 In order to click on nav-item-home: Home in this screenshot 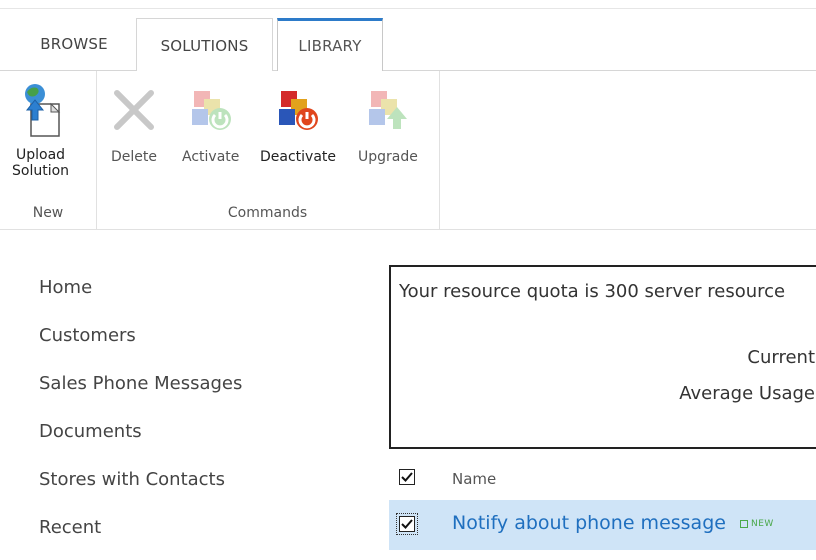, I will do `click(140, 296)`.